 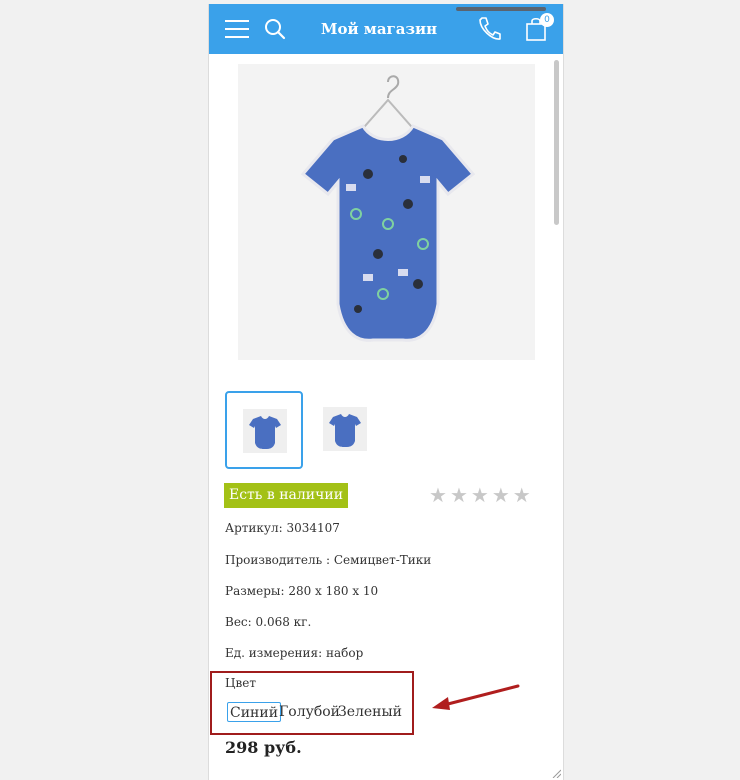 What do you see at coordinates (263, 747) in the screenshot?
I see `product-price: 298 руб.` at bounding box center [263, 747].